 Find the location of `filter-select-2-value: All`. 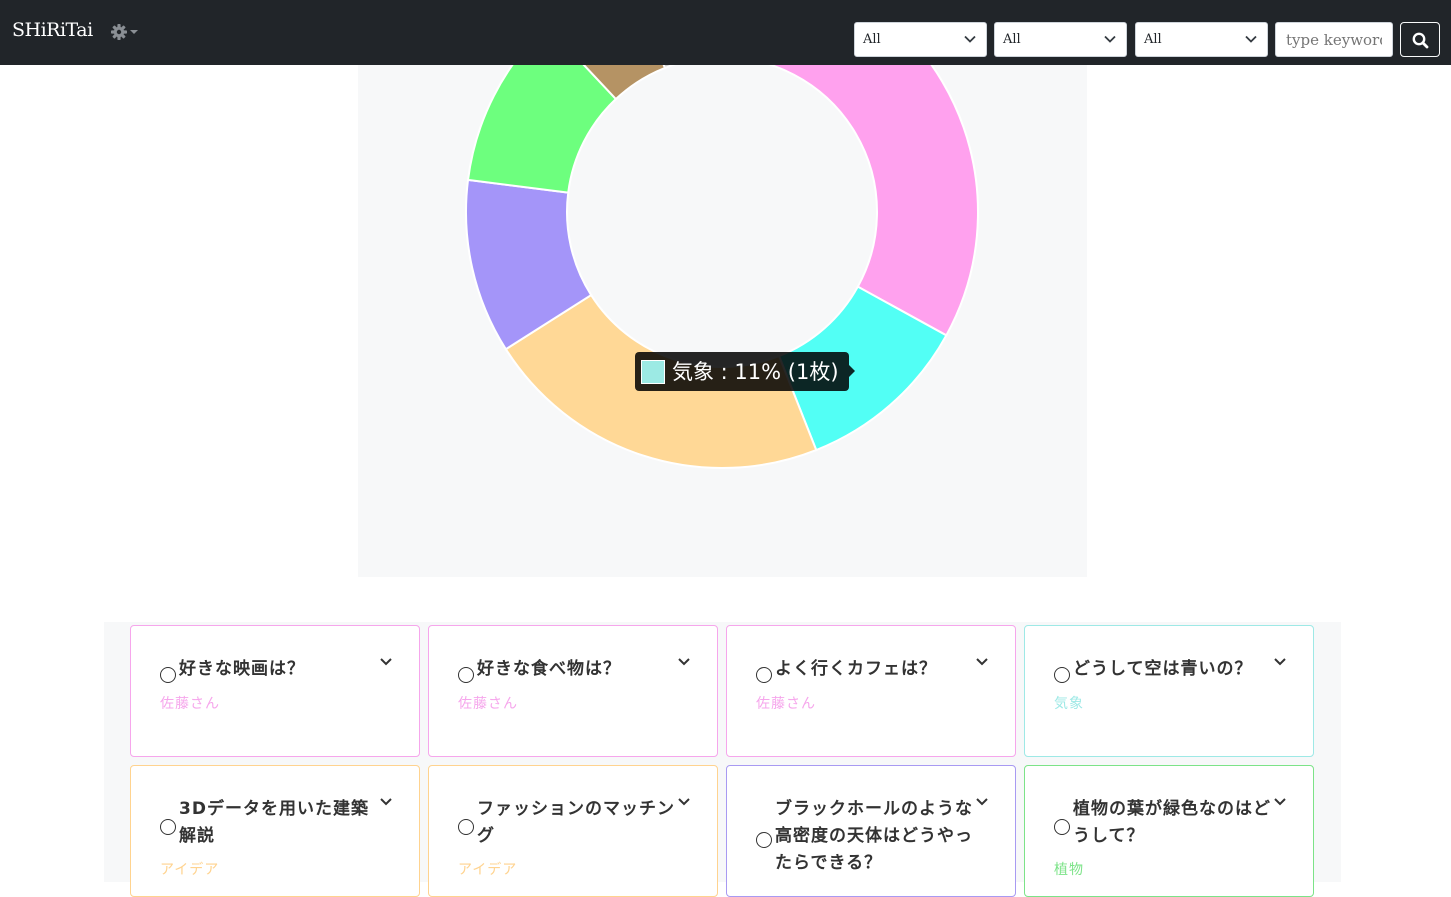

filter-select-2-value: All is located at coordinates (1012, 39).